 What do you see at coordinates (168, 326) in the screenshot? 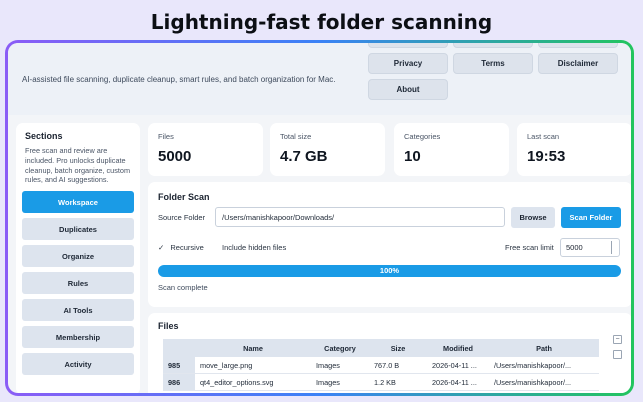
I see `files-title: Files` at bounding box center [168, 326].